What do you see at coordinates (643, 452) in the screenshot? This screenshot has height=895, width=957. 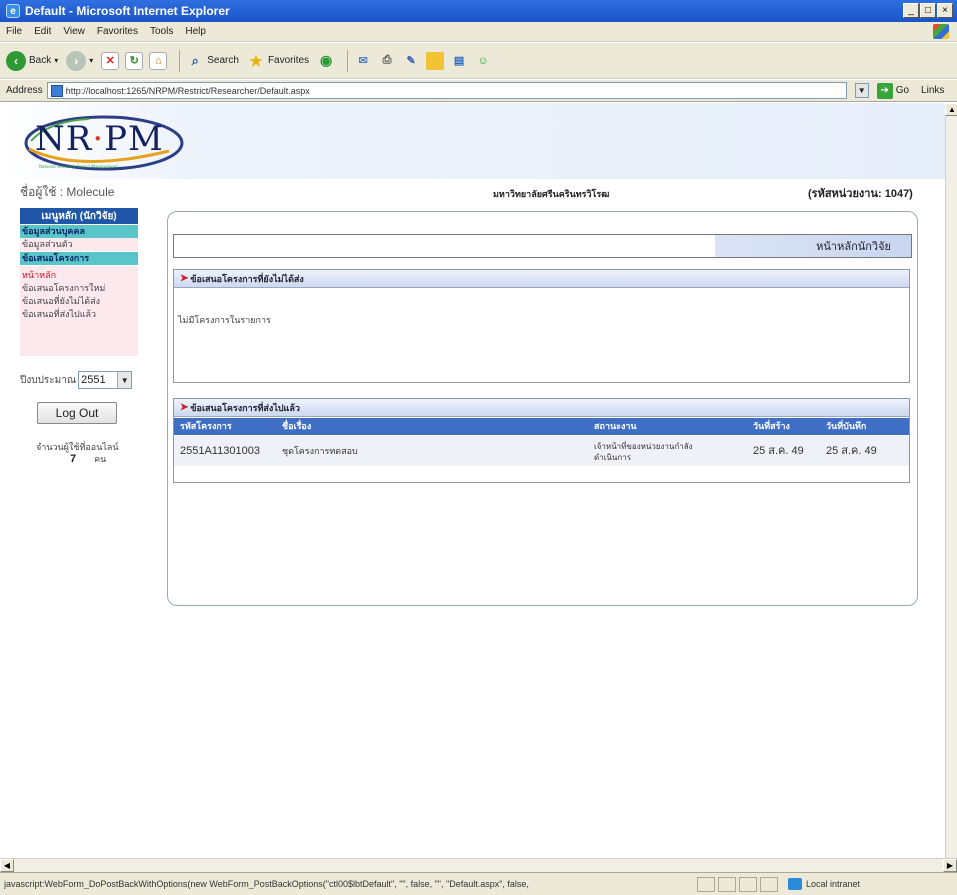 I see `row-status: เจ้าหน้าที่ของหน่วยงานกำลังดำเนินการ` at bounding box center [643, 452].